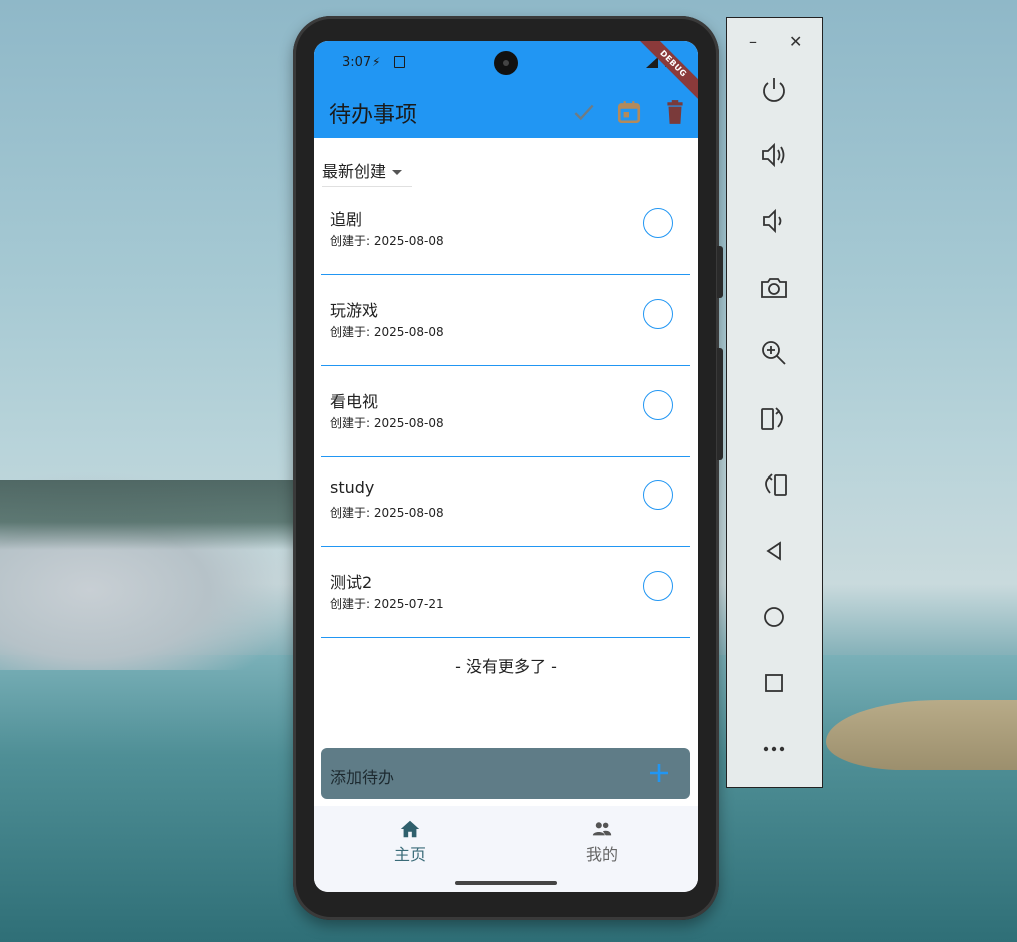 The width and height of the screenshot is (1017, 942). Describe the element at coordinates (150, 515) in the screenshot. I see `background-trees` at that location.